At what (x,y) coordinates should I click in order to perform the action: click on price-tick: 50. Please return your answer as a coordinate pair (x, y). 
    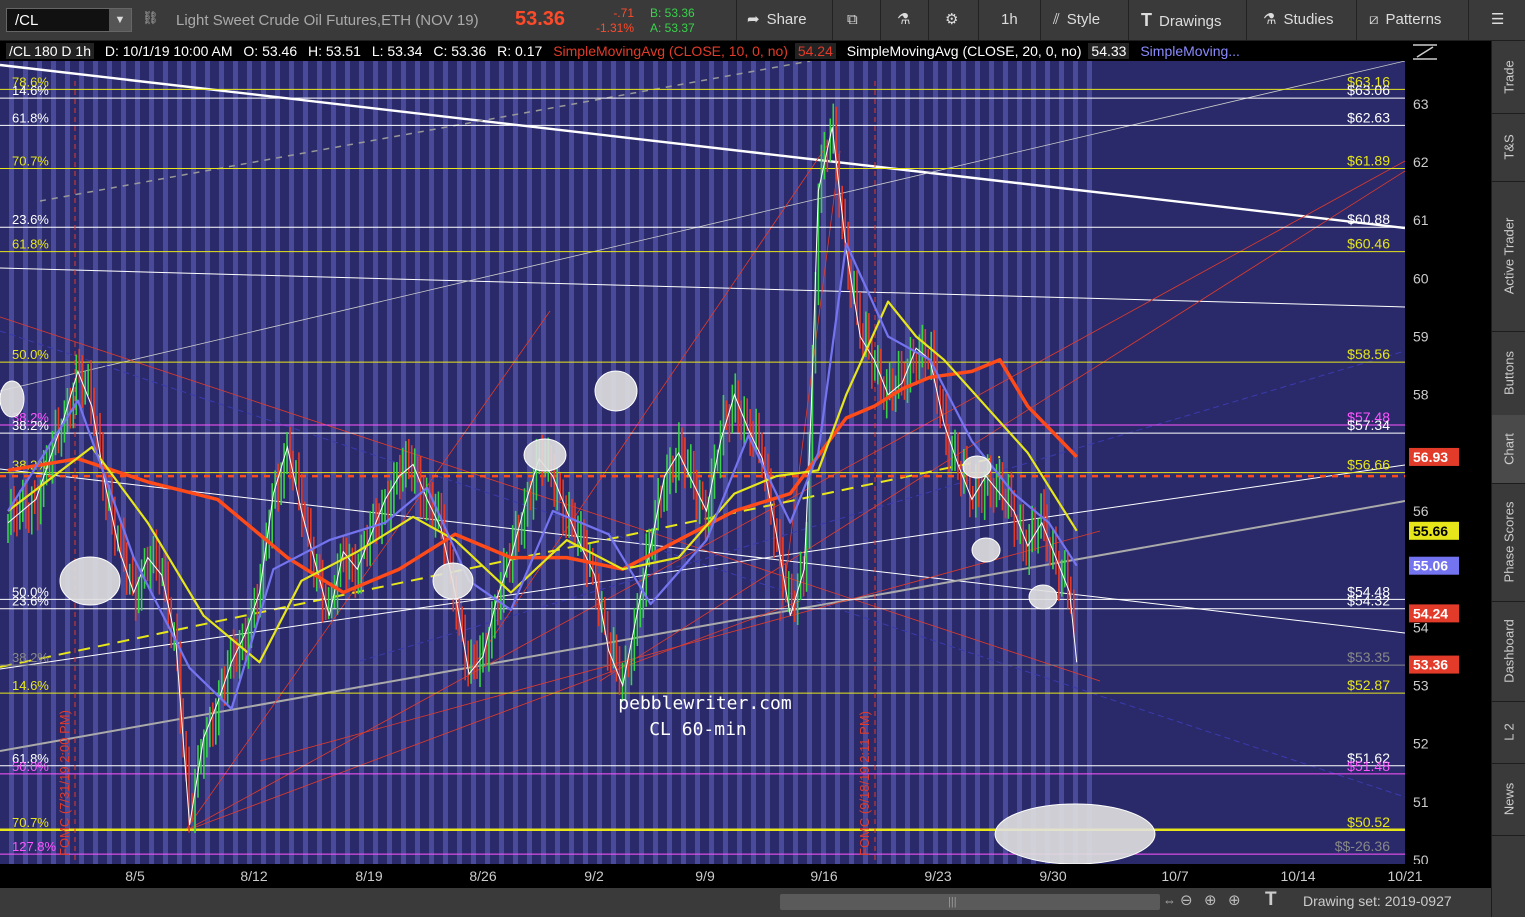
    Looking at the image, I should click on (1421, 858).